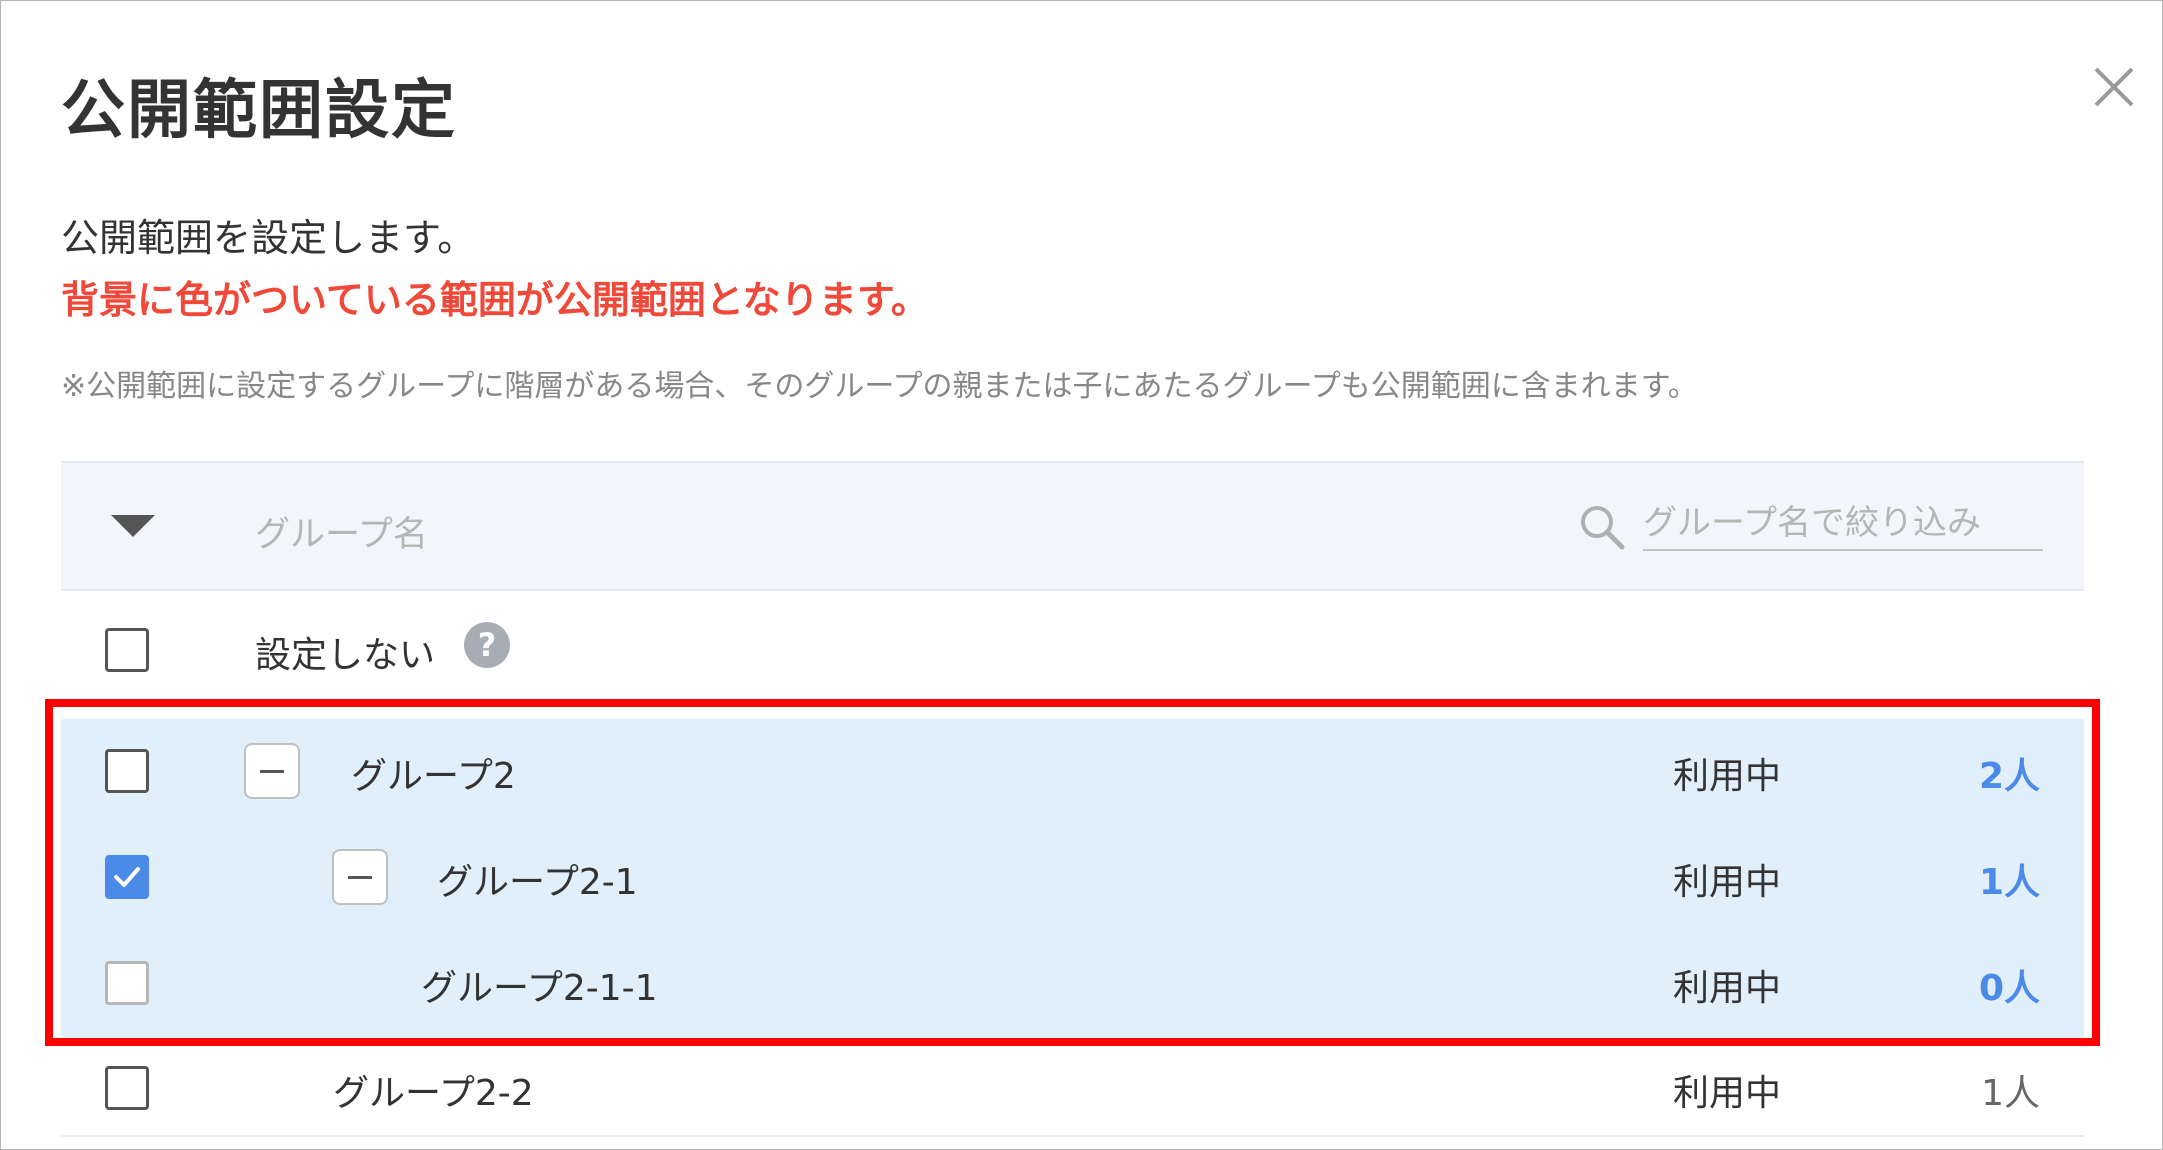  Describe the element at coordinates (1072, 526) in the screenshot. I see `table-header: グループ名` at that location.